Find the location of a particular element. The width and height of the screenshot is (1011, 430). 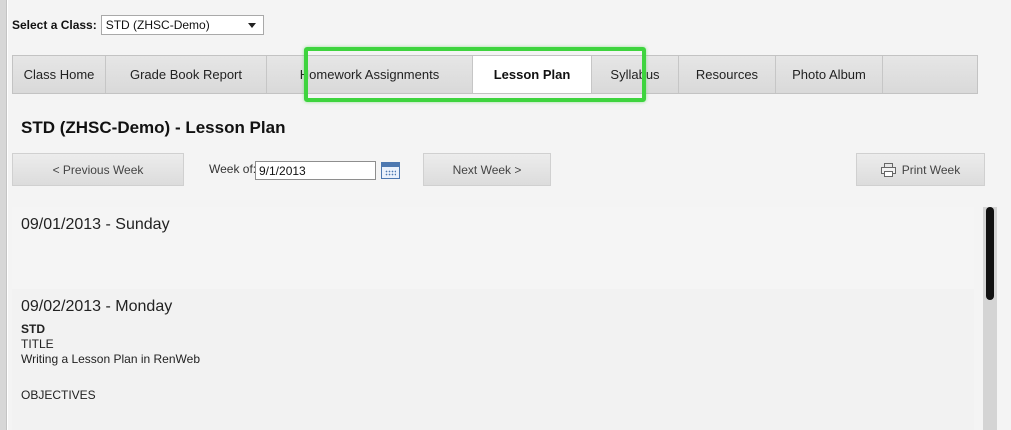

page-title: STD (ZHSC-Demo) - Lesson Plan is located at coordinates (153, 127).